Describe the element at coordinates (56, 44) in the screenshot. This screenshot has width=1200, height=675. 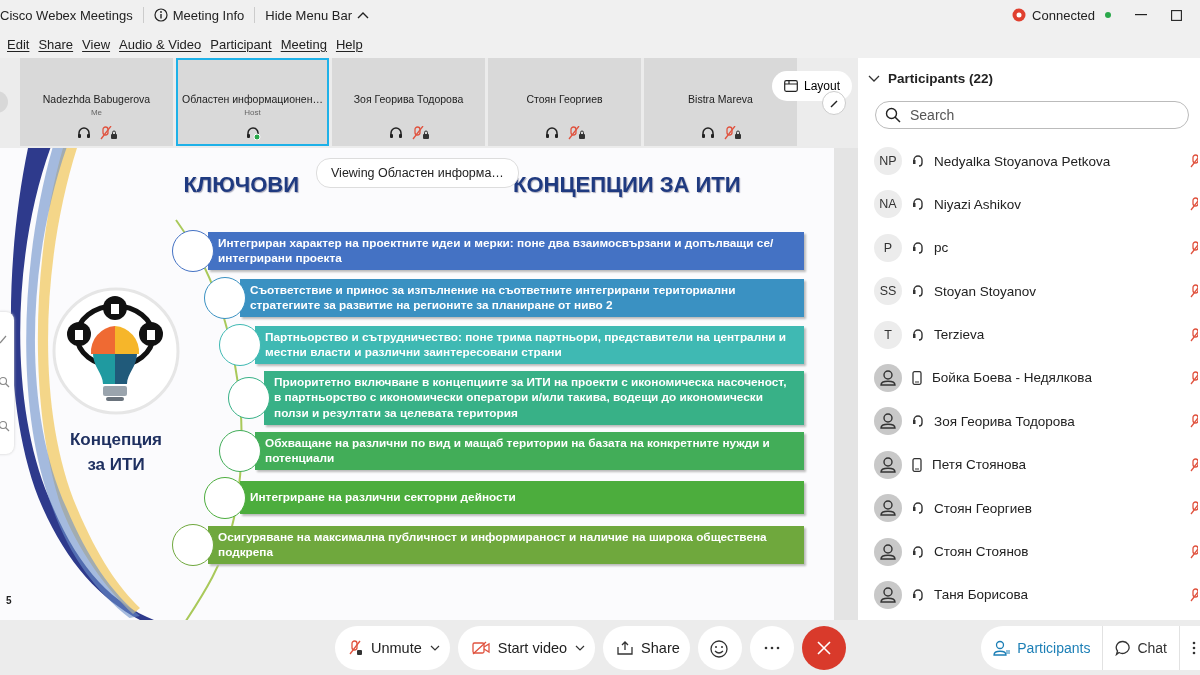
I see `menu-item: Share` at that location.